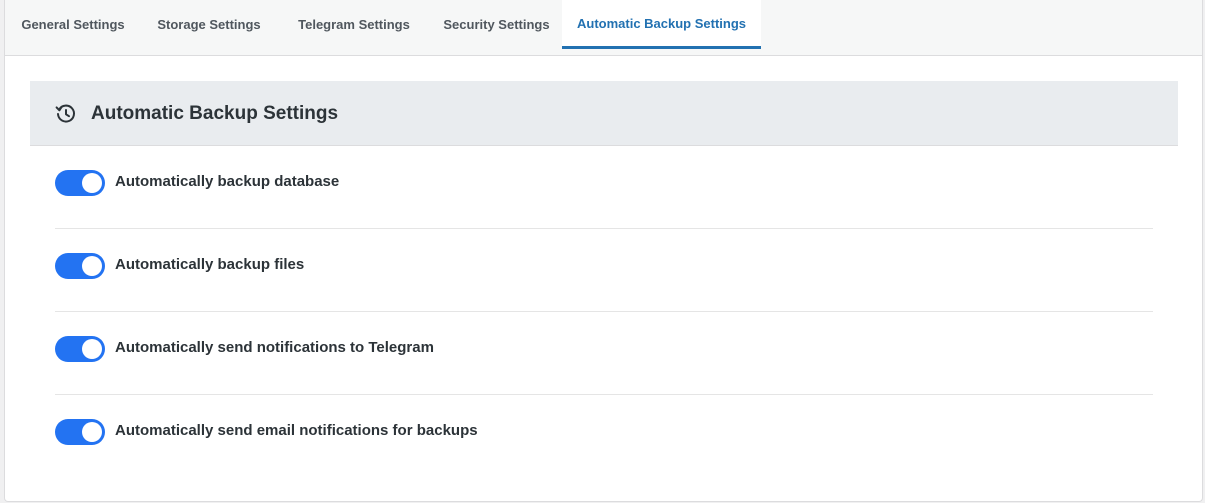 This screenshot has height=503, width=1205. I want to click on tab-telegram-settings: Telegram Settings, so click(354, 24).